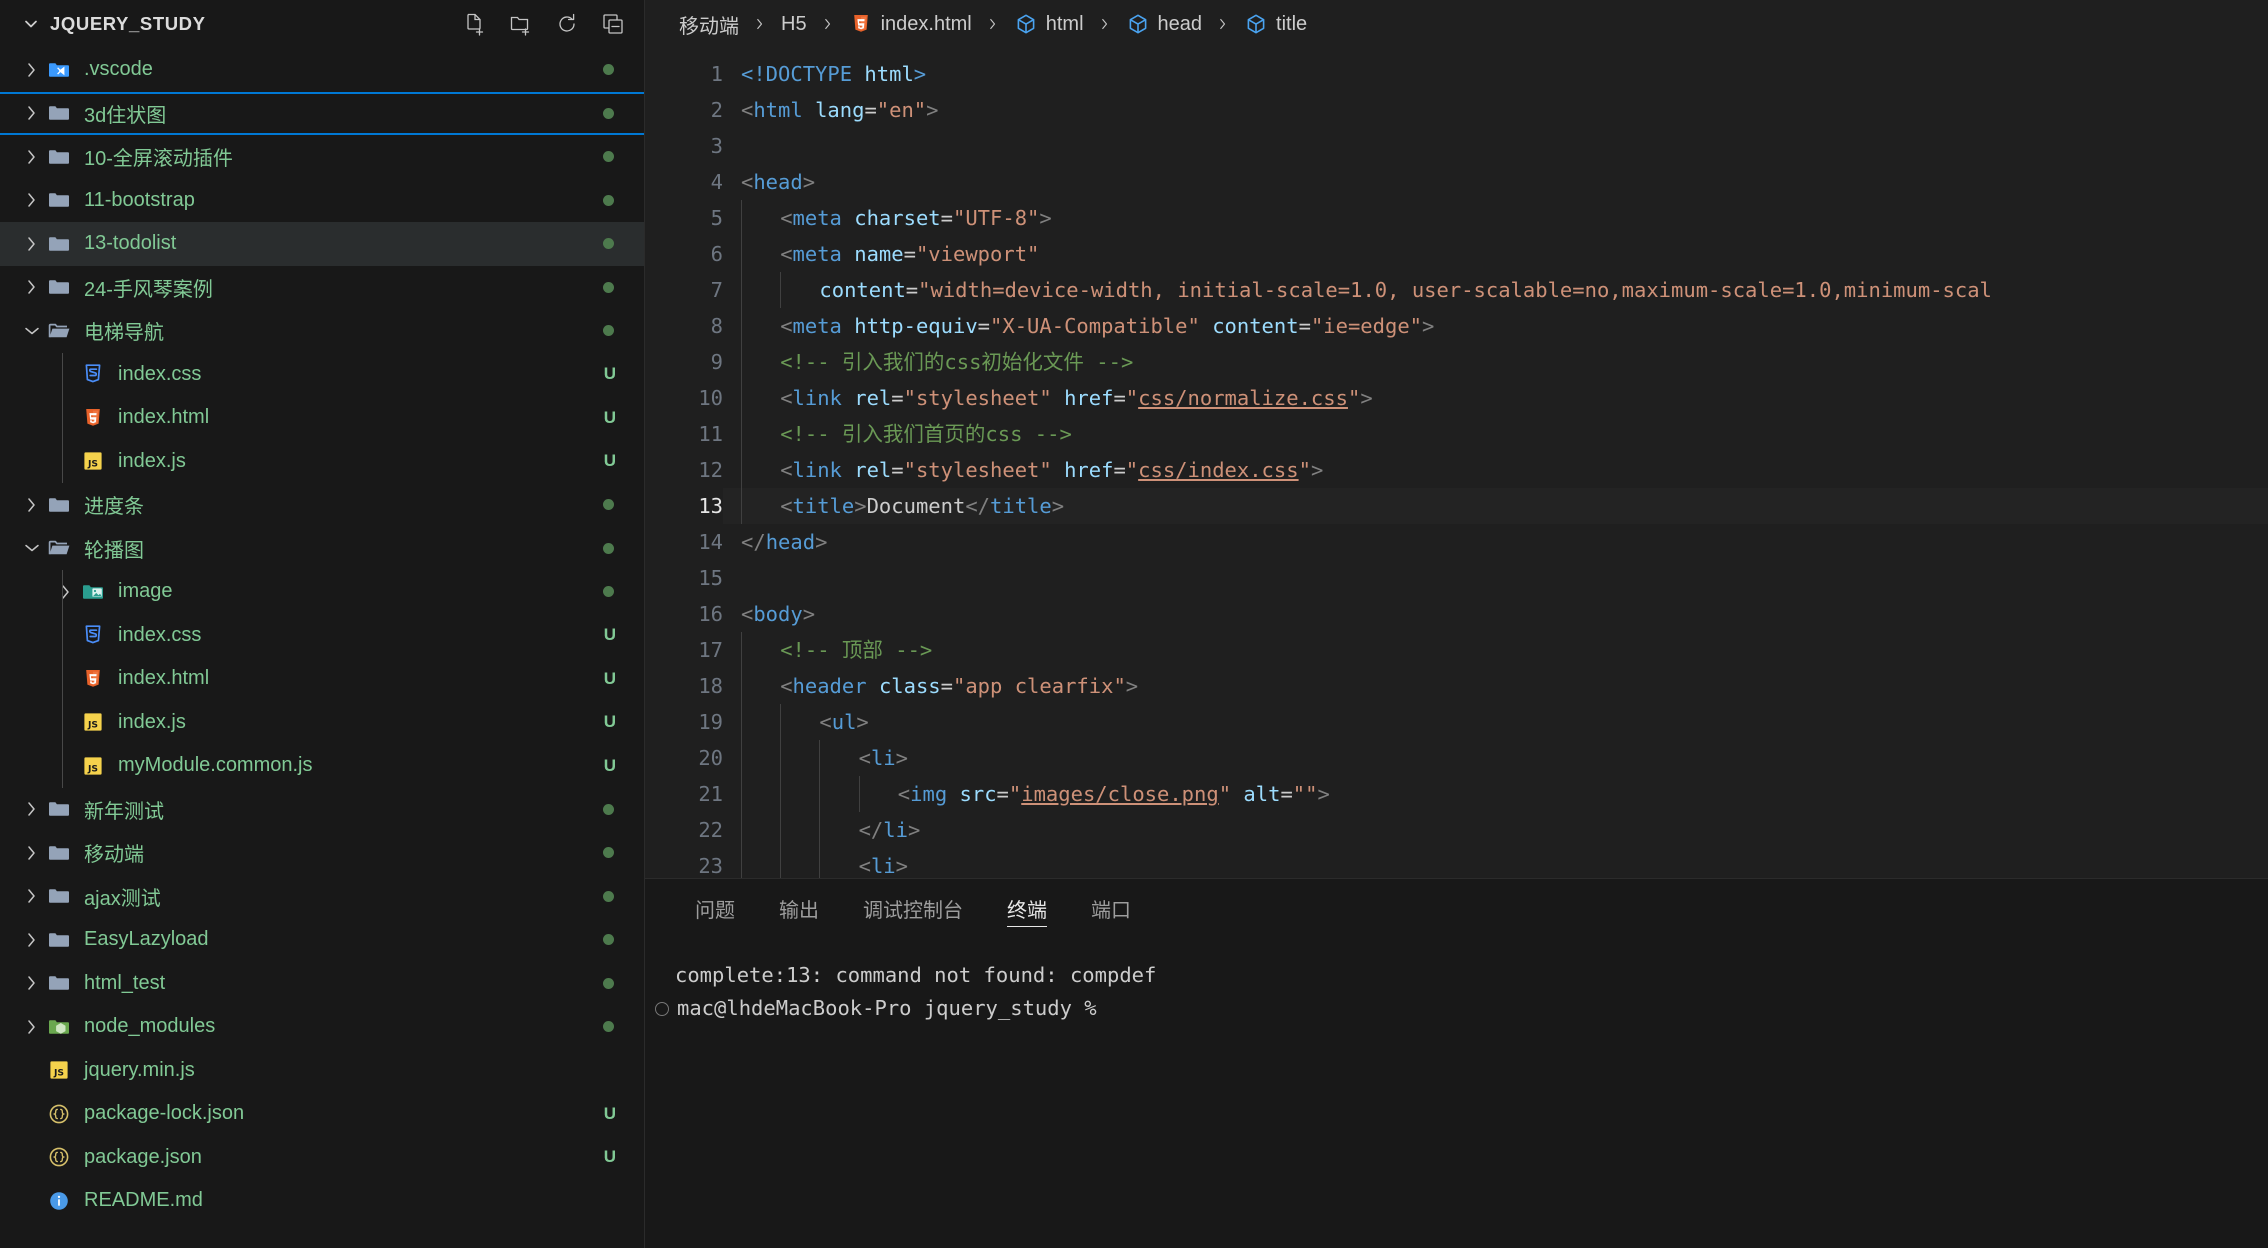 The width and height of the screenshot is (2268, 1248). I want to click on code-line: <title>Document</title>, so click(1495, 506).